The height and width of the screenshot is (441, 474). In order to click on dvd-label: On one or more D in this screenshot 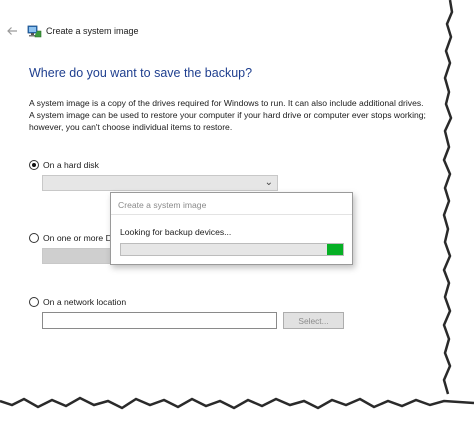, I will do `click(77, 238)`.